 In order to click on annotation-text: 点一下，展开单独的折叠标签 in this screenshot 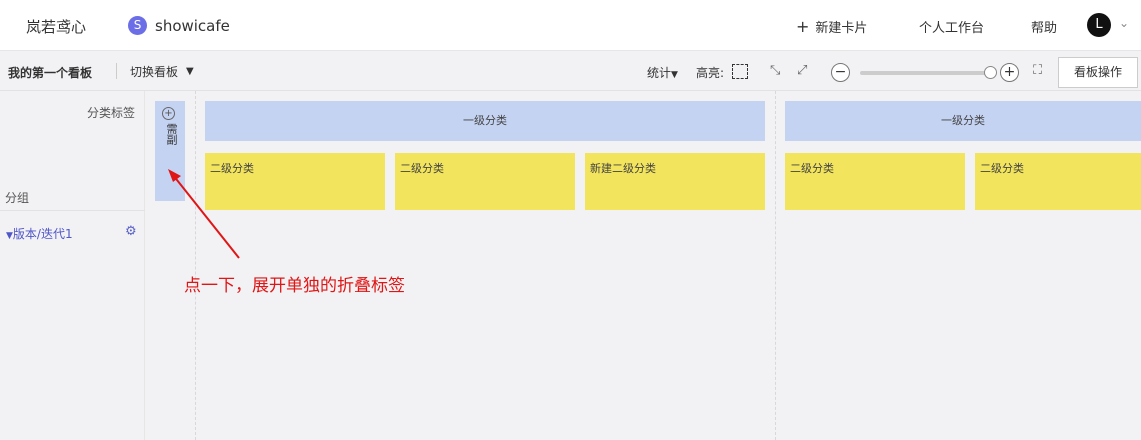, I will do `click(294, 286)`.